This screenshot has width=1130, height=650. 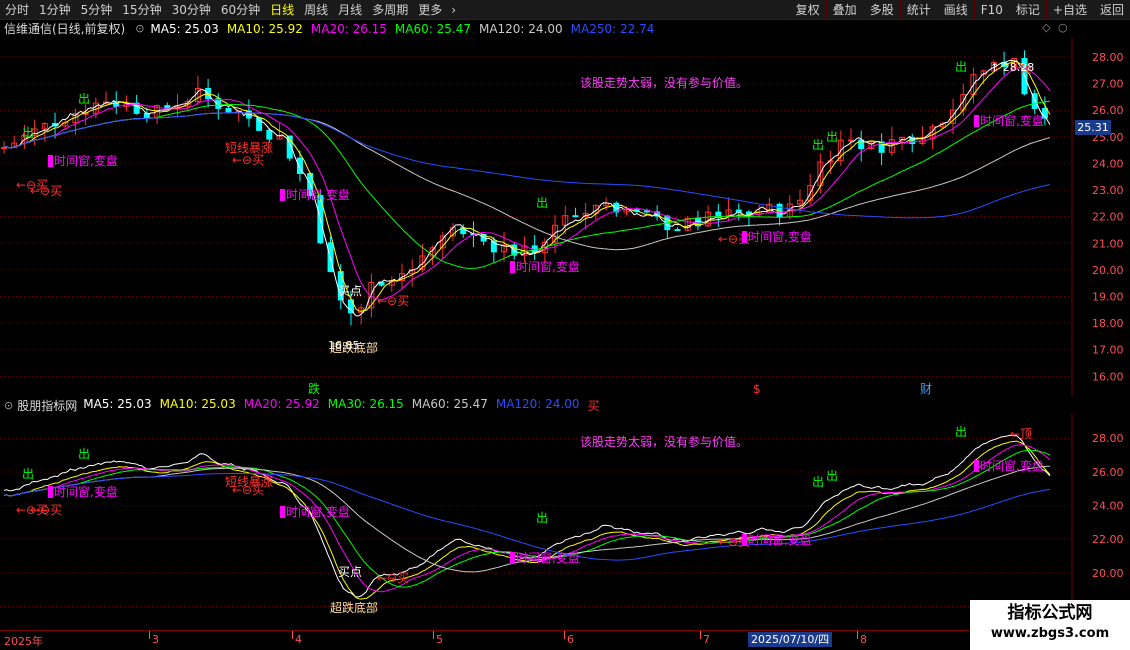 What do you see at coordinates (1108, 217) in the screenshot?
I see `y-axis-label: 22.00` at bounding box center [1108, 217].